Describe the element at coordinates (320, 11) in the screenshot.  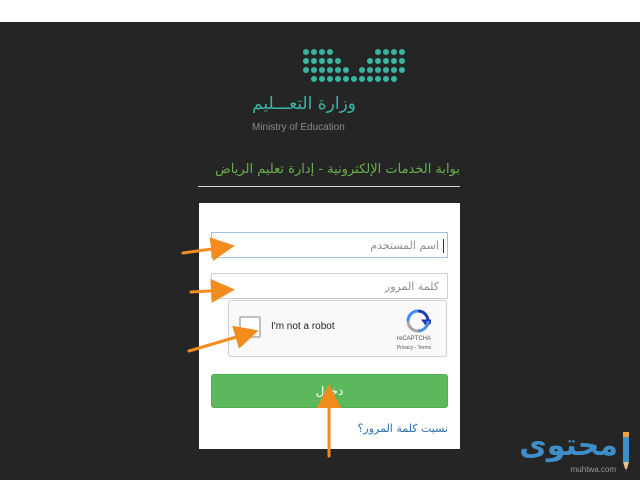
I see `top-bar` at that location.